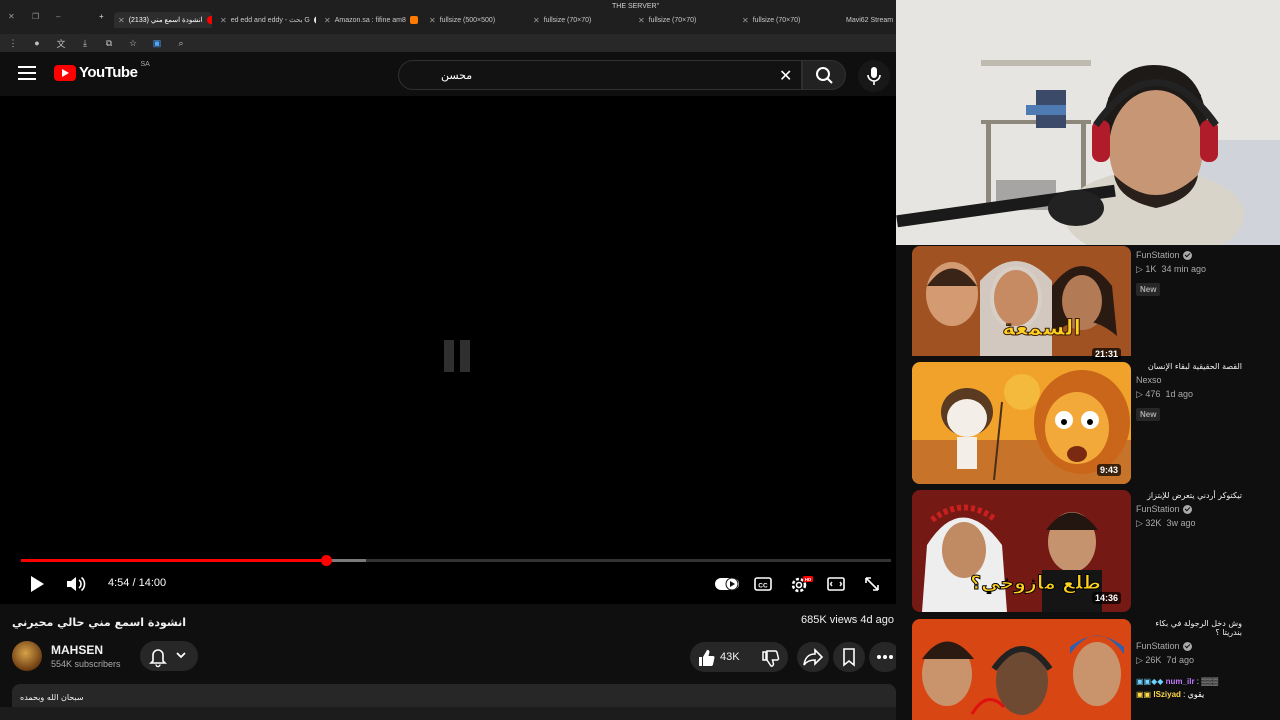 Image resolution: width=1280 pixels, height=720 pixels. Describe the element at coordinates (1021, 551) in the screenshot. I see `recommendation-thumbnail: طلع مازوخي؟ 14:36` at that location.